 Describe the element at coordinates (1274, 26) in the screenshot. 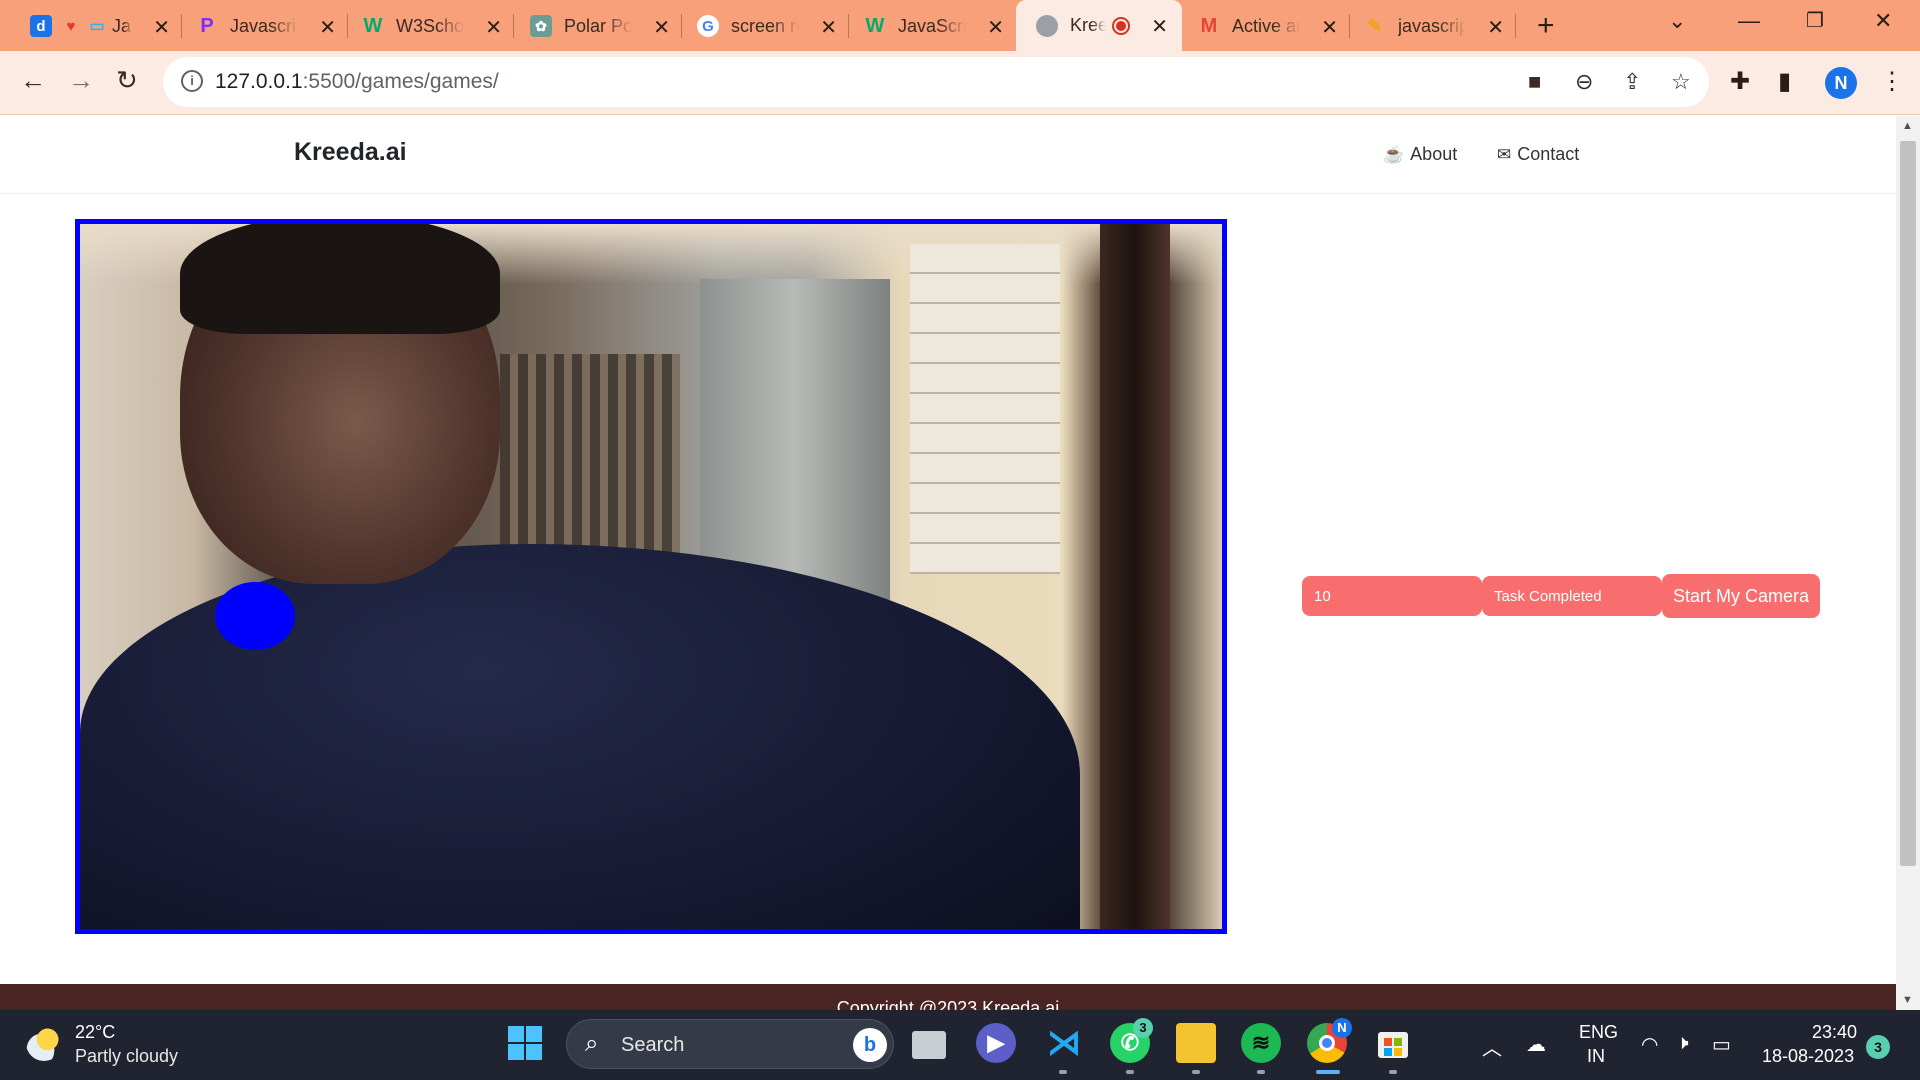

I see `tab-7: M Active ar ✕` at that location.